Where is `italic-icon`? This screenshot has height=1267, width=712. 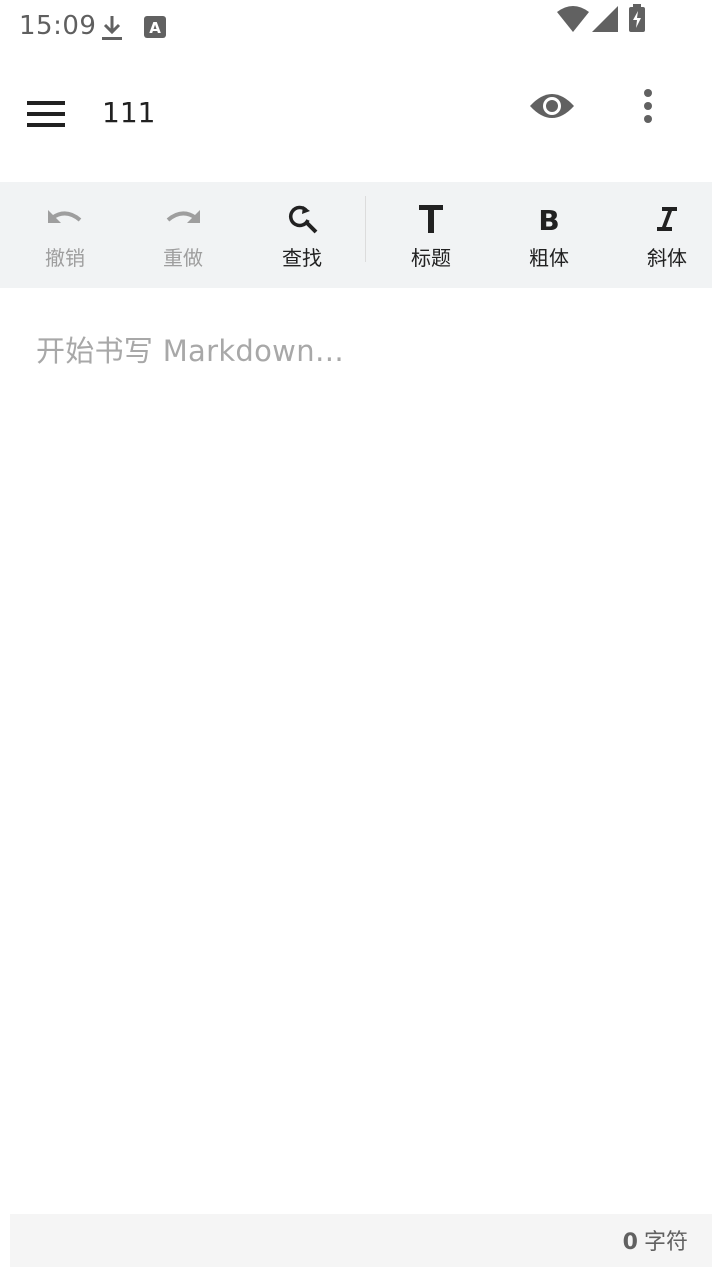 italic-icon is located at coordinates (667, 219).